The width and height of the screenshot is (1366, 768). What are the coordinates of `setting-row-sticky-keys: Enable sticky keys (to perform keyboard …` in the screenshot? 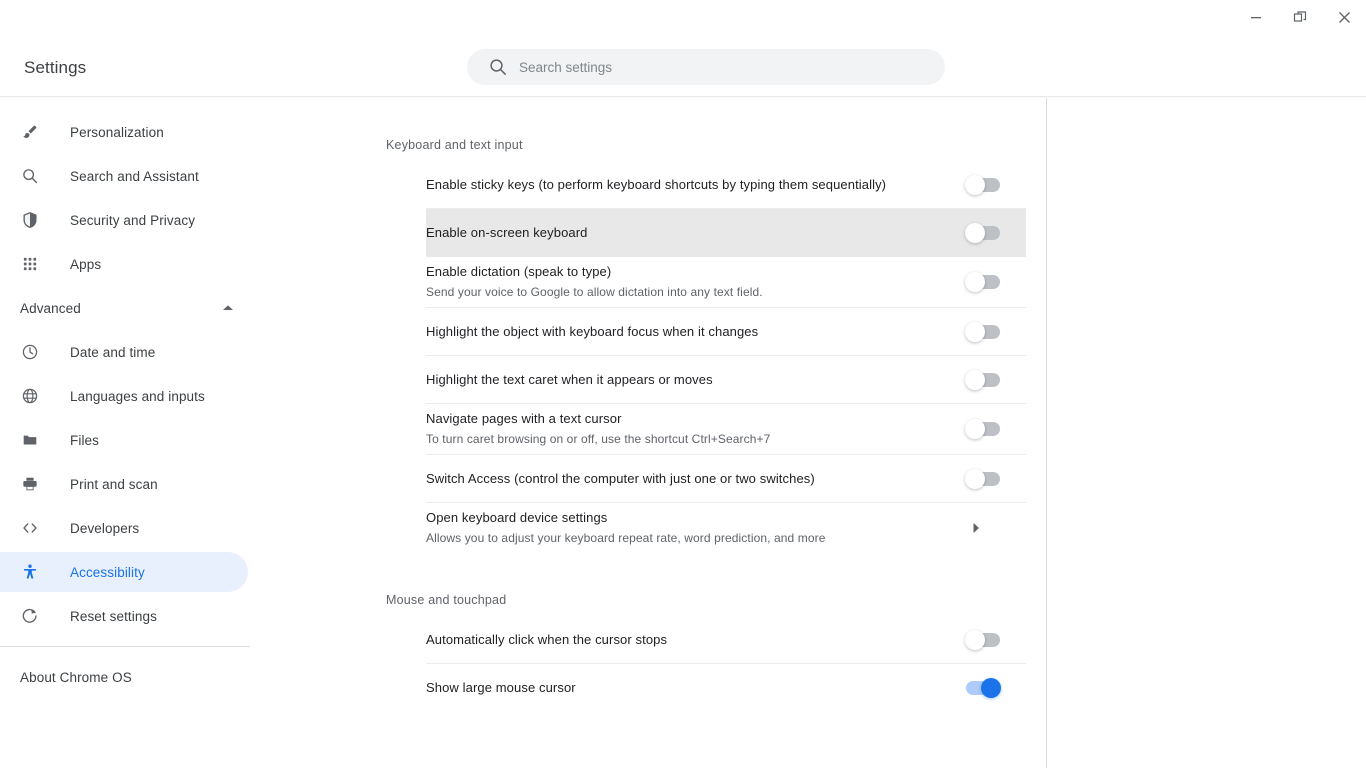 It's located at (726, 185).